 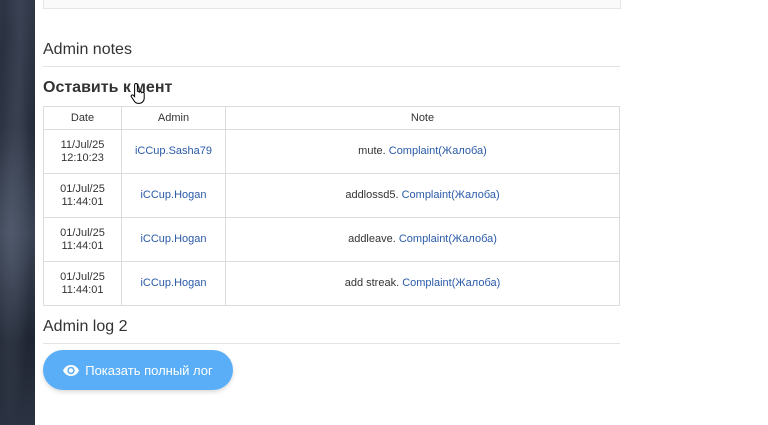 What do you see at coordinates (139, 95) in the screenshot?
I see `hand-cursor-icon` at bounding box center [139, 95].